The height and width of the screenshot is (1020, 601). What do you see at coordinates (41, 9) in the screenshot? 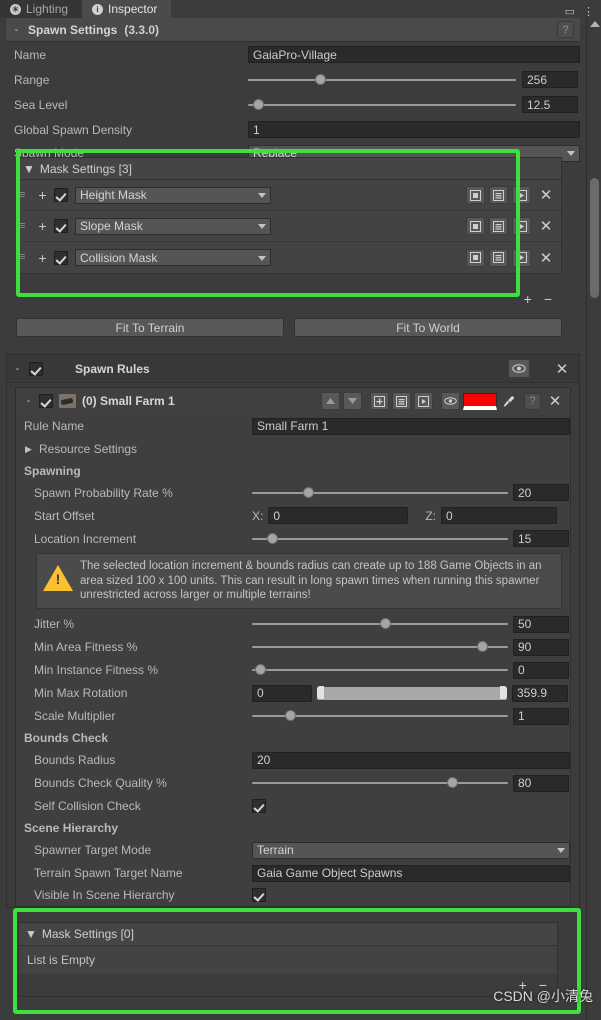
I see `tab-lighting: ☀ Lighting` at bounding box center [41, 9].